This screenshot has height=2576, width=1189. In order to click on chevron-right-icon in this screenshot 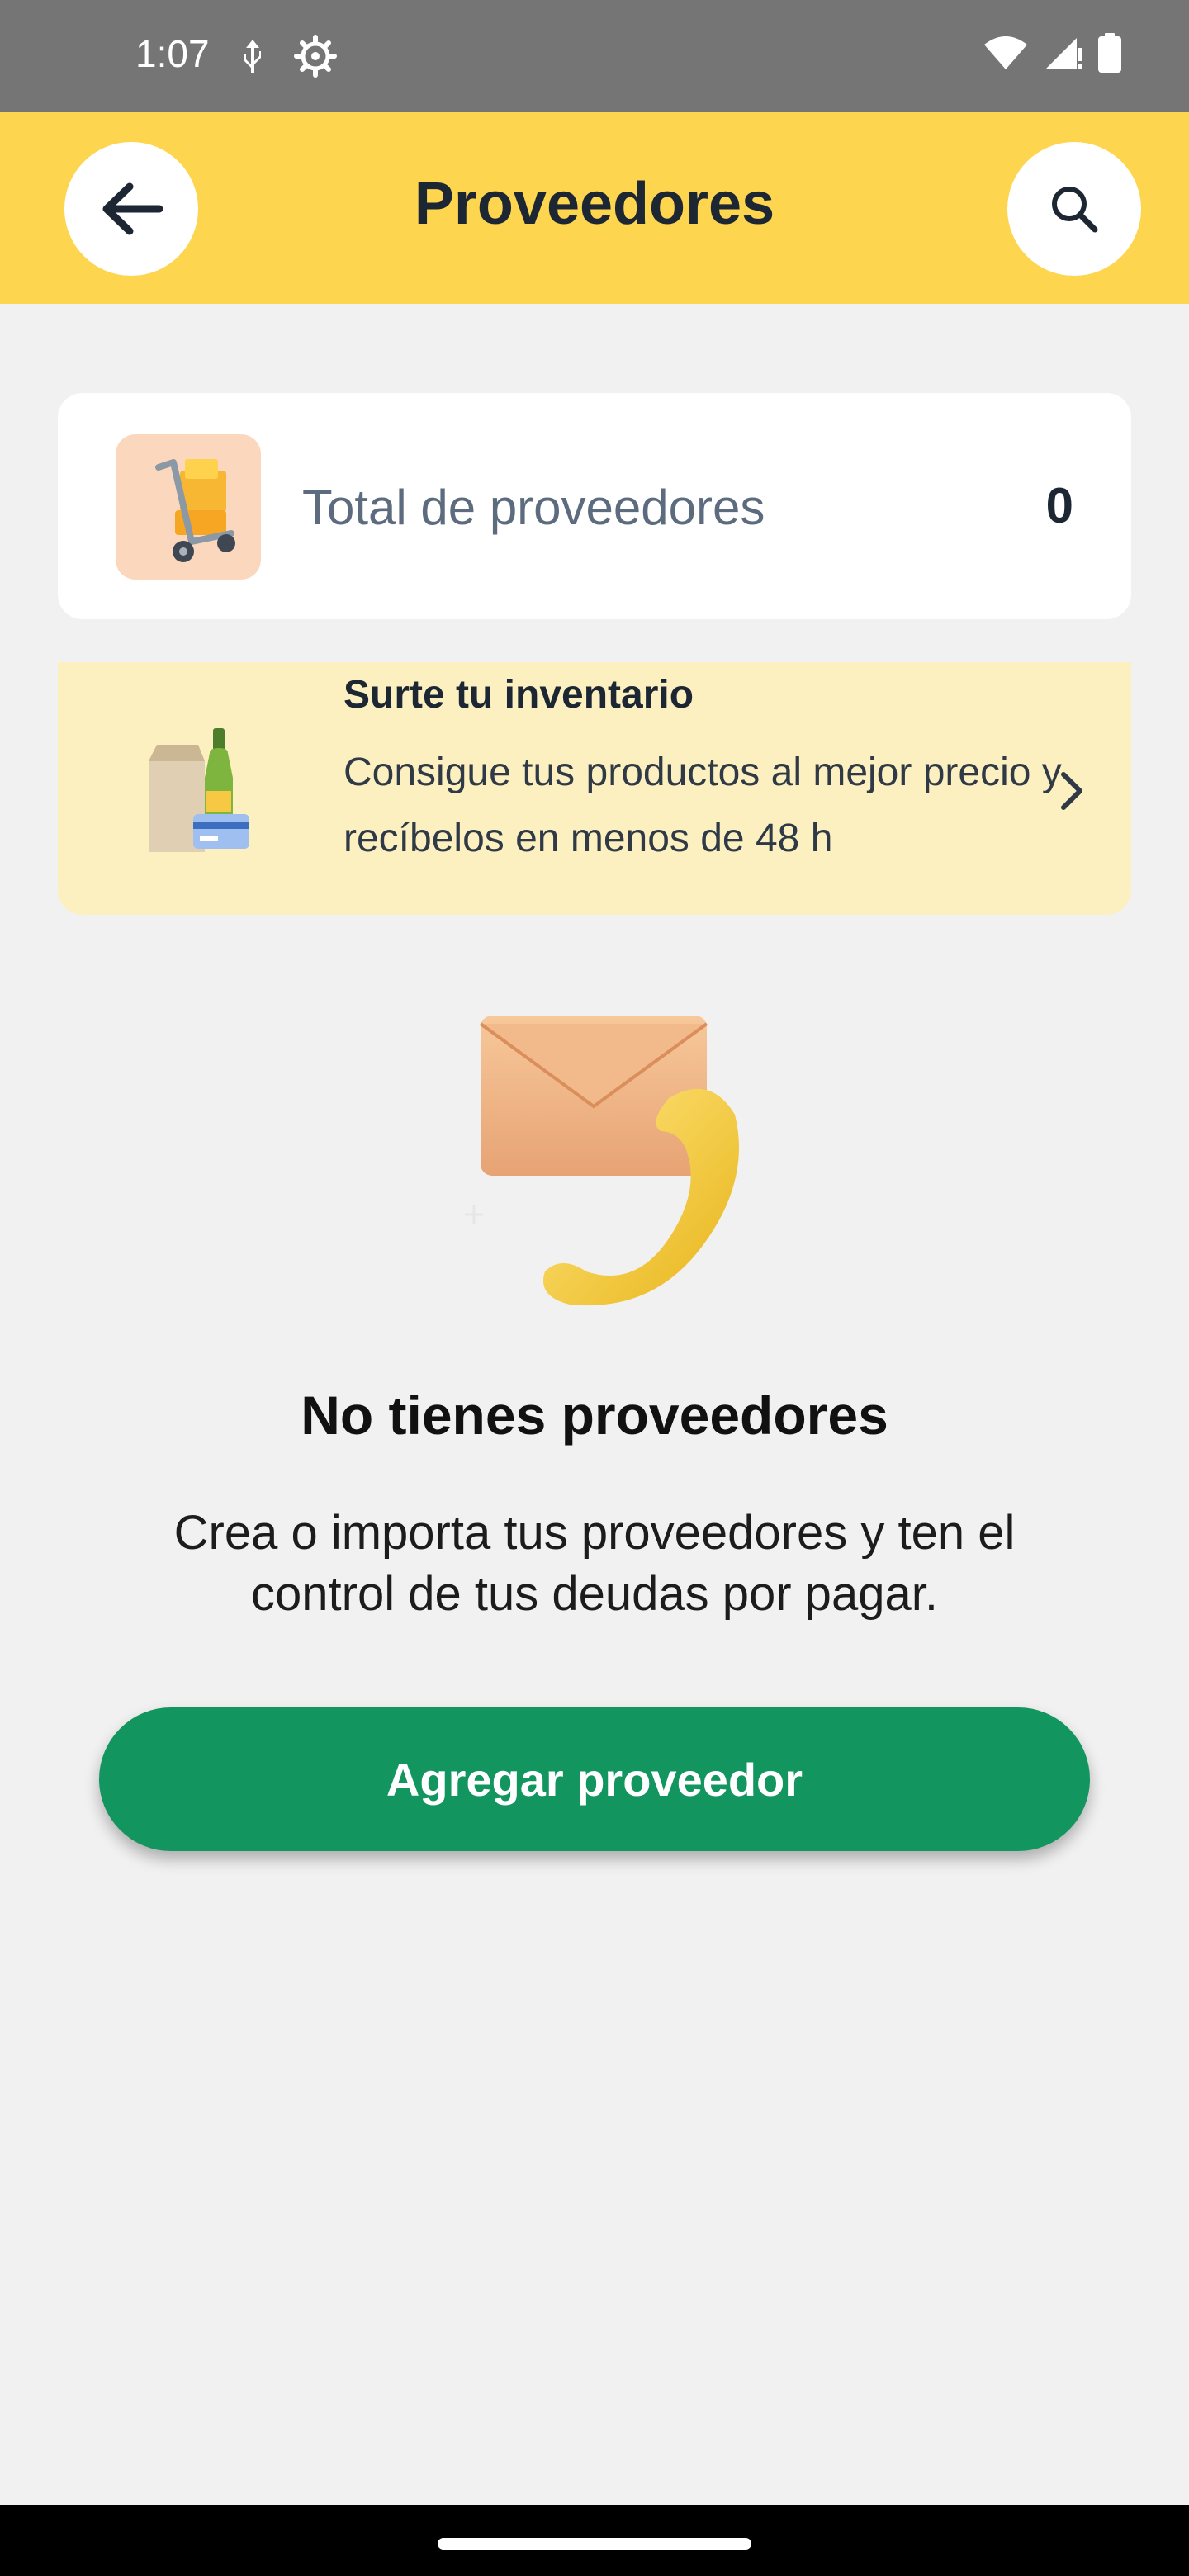, I will do `click(1071, 791)`.